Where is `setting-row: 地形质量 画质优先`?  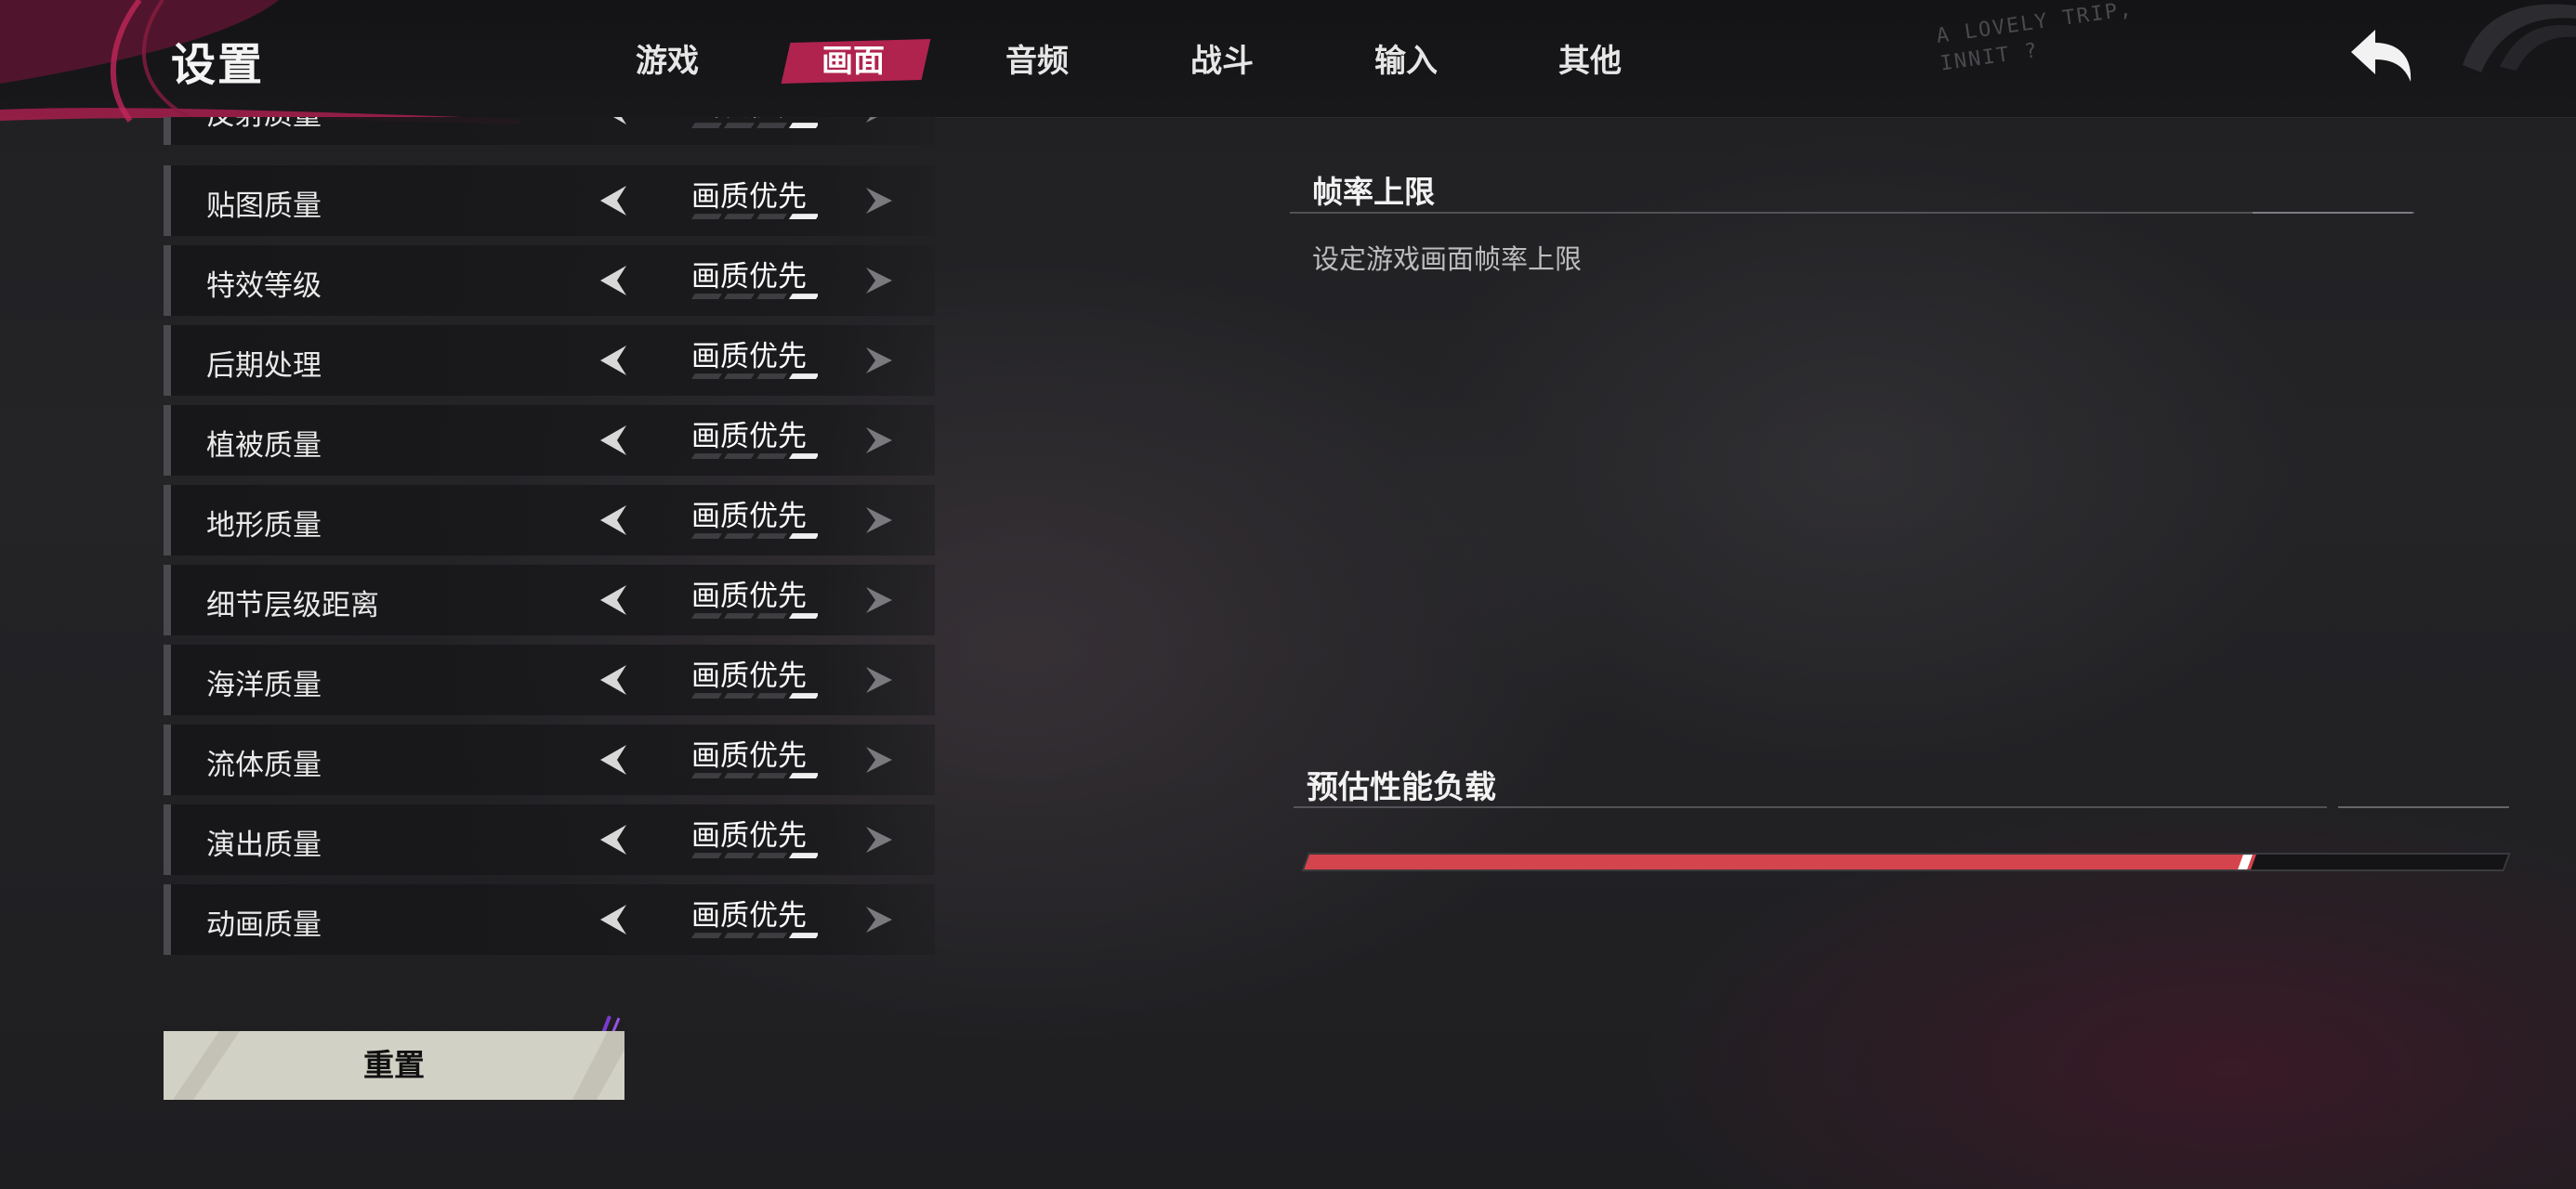
setting-row: 地形质量 画质优先 is located at coordinates (549, 520).